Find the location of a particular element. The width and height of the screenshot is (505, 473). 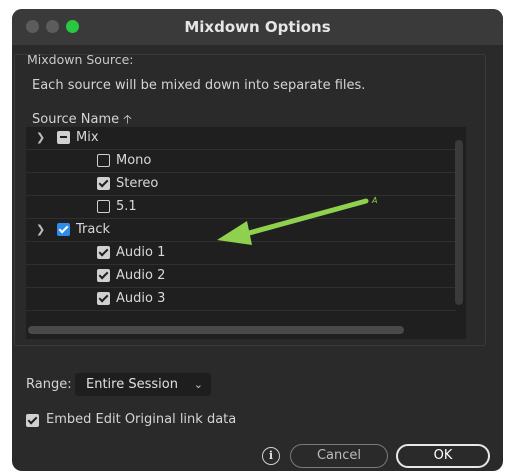

track-checkbox is located at coordinates (63, 229).